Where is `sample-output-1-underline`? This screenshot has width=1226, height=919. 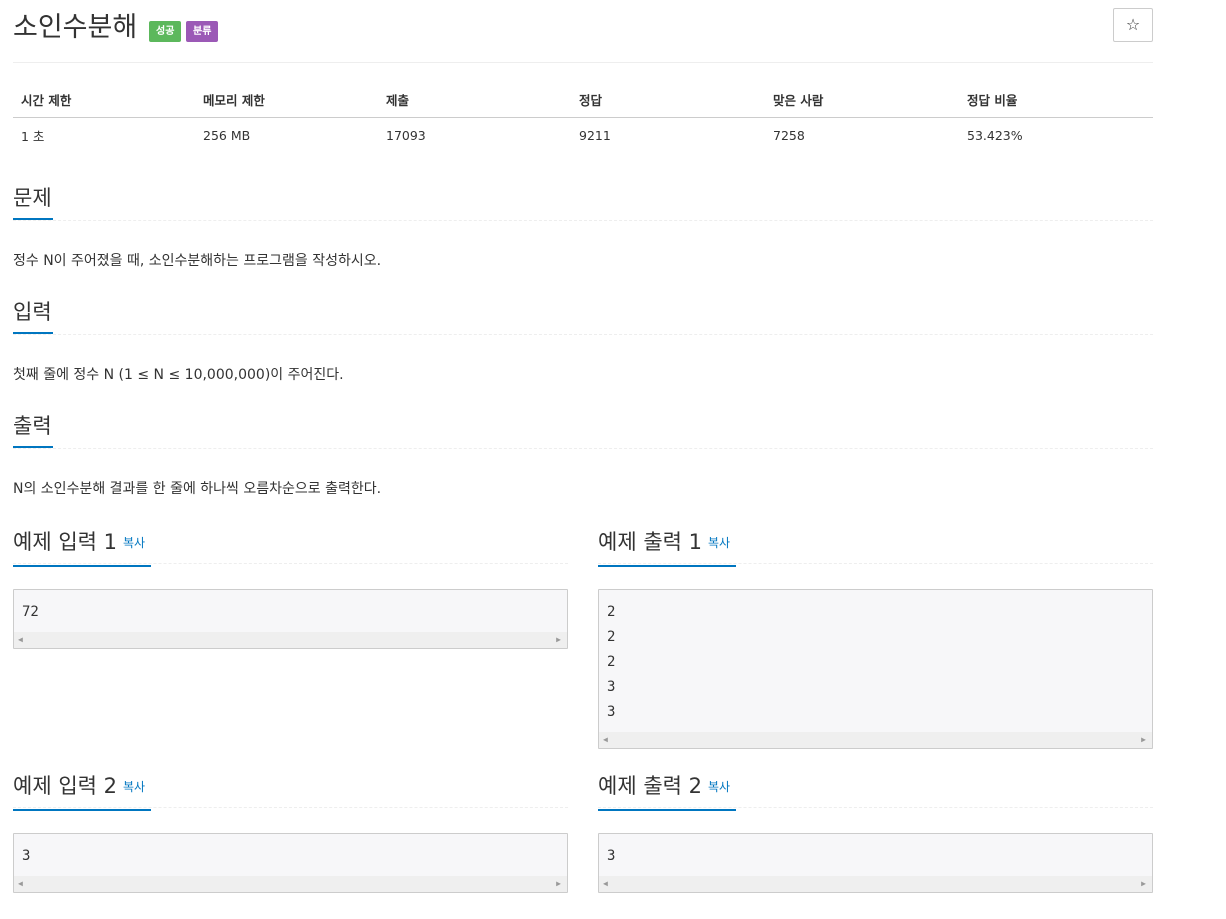
sample-output-1-underline is located at coordinates (667, 566).